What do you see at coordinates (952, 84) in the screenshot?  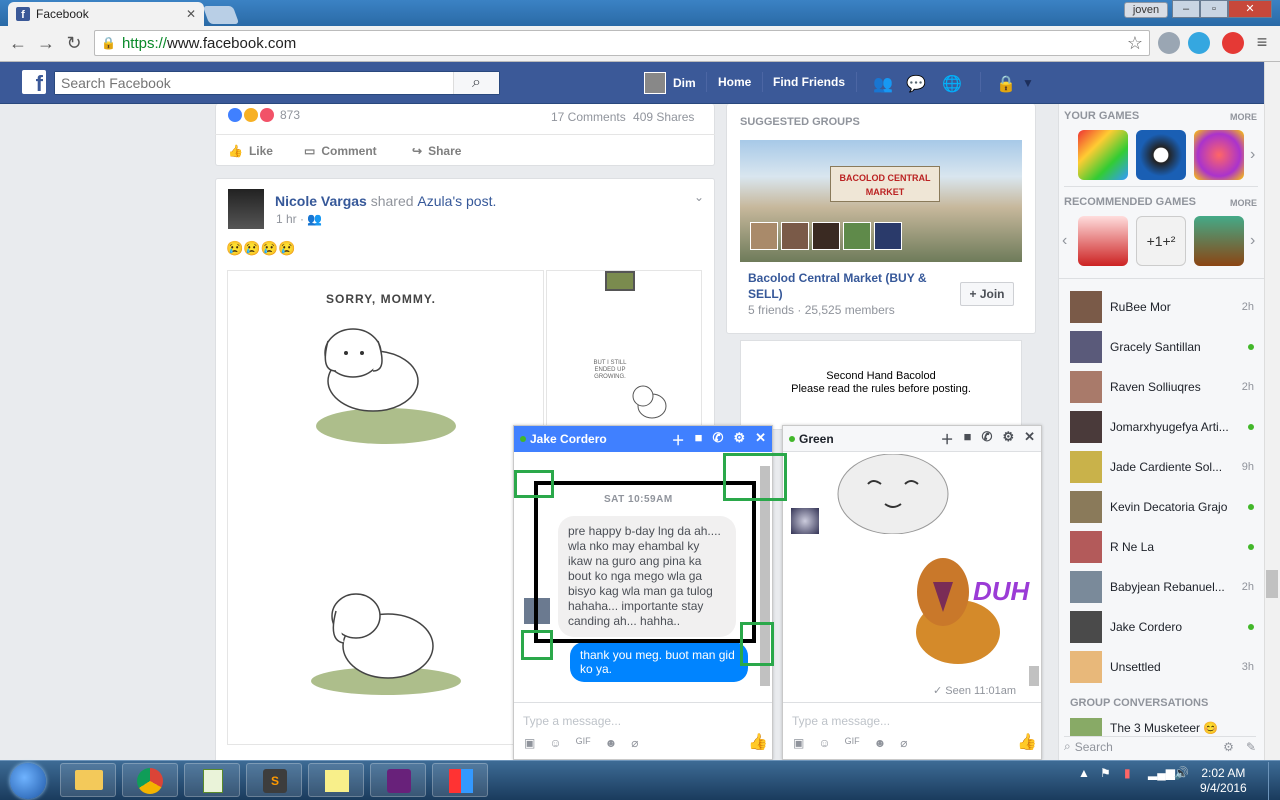 I see `notifications-icon: 🌐` at bounding box center [952, 84].